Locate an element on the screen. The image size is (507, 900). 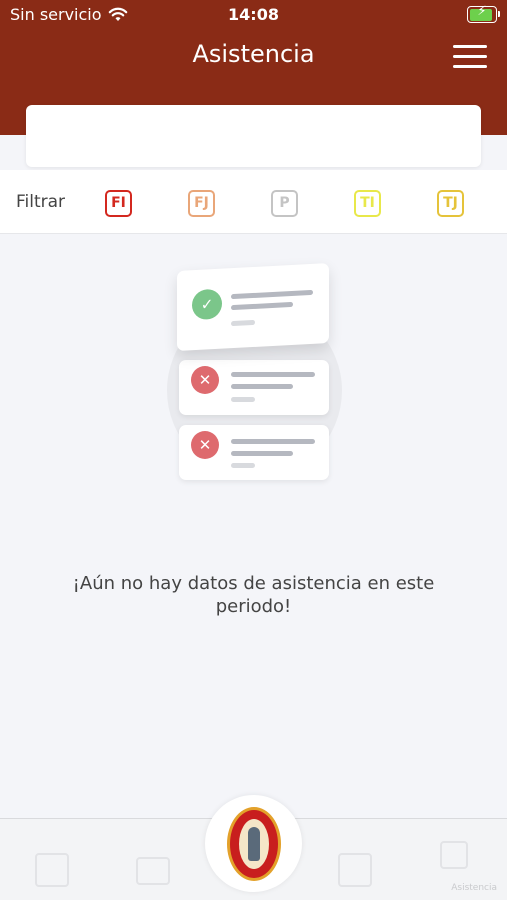
status-time: 14:08 is located at coordinates (253, 14).